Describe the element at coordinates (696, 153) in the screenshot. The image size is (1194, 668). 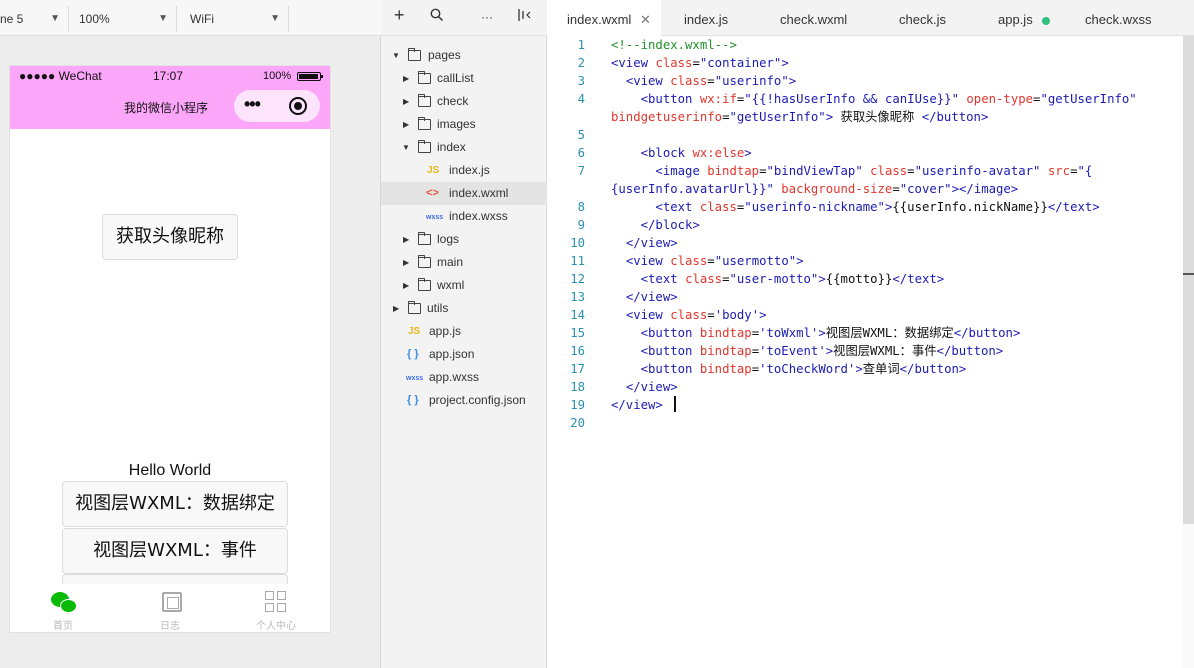
I see `code-line: <block wx:else>` at that location.